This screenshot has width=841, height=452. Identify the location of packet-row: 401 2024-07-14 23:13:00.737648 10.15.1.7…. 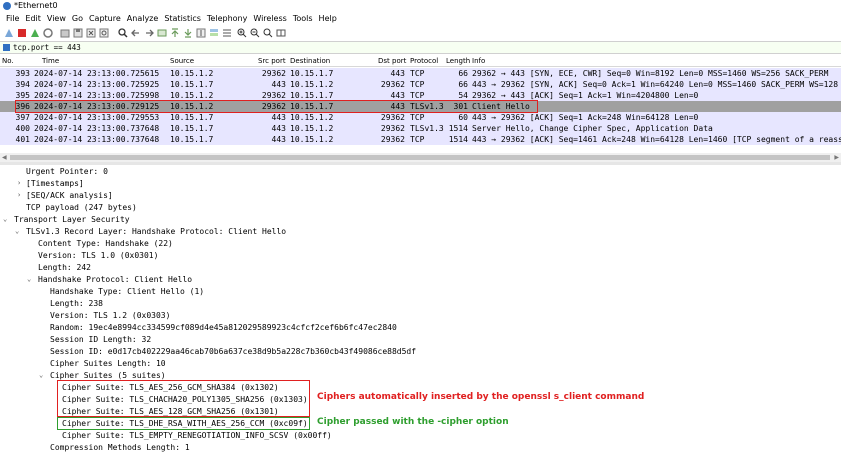
(420, 139).